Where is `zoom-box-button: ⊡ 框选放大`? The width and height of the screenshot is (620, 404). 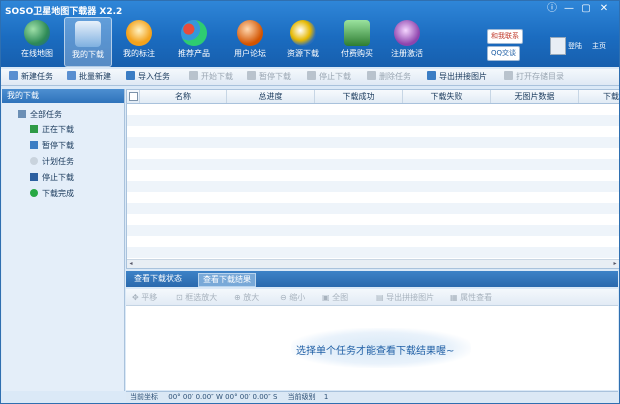 zoom-box-button: ⊡ 框选放大 is located at coordinates (196, 297).